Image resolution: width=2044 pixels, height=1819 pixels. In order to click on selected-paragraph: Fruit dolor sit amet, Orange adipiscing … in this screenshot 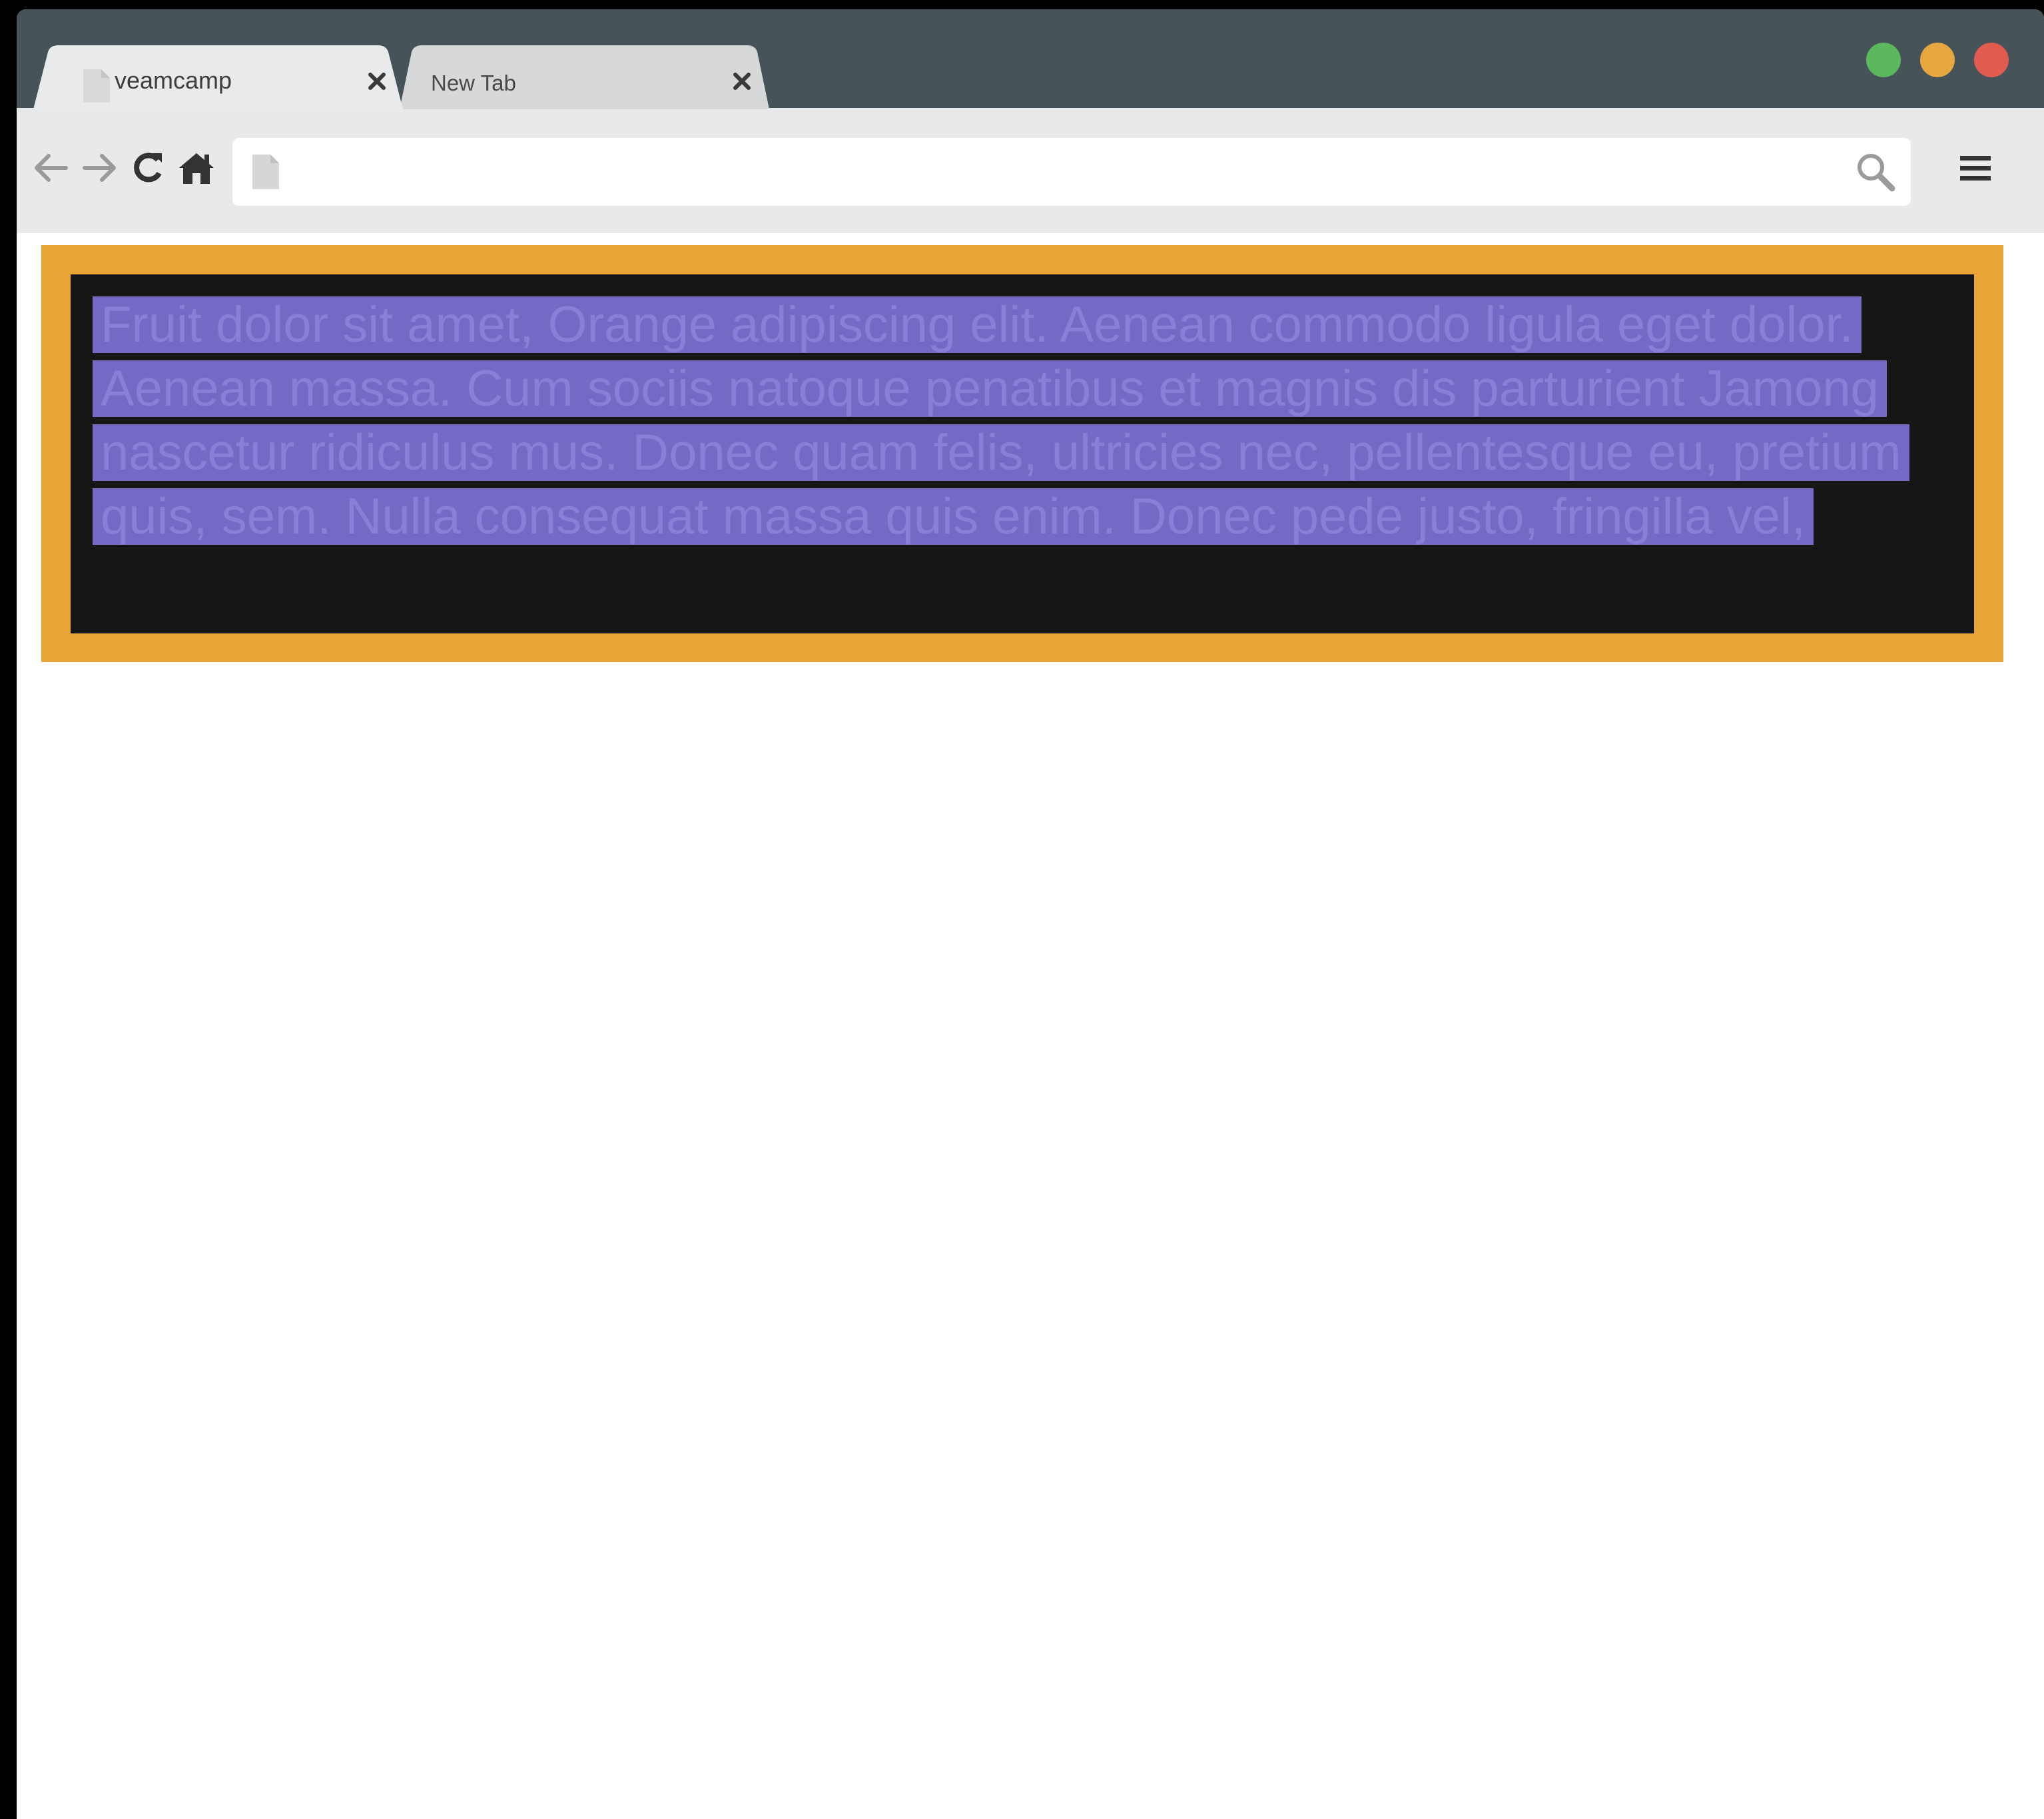, I will do `click(1025, 421)`.